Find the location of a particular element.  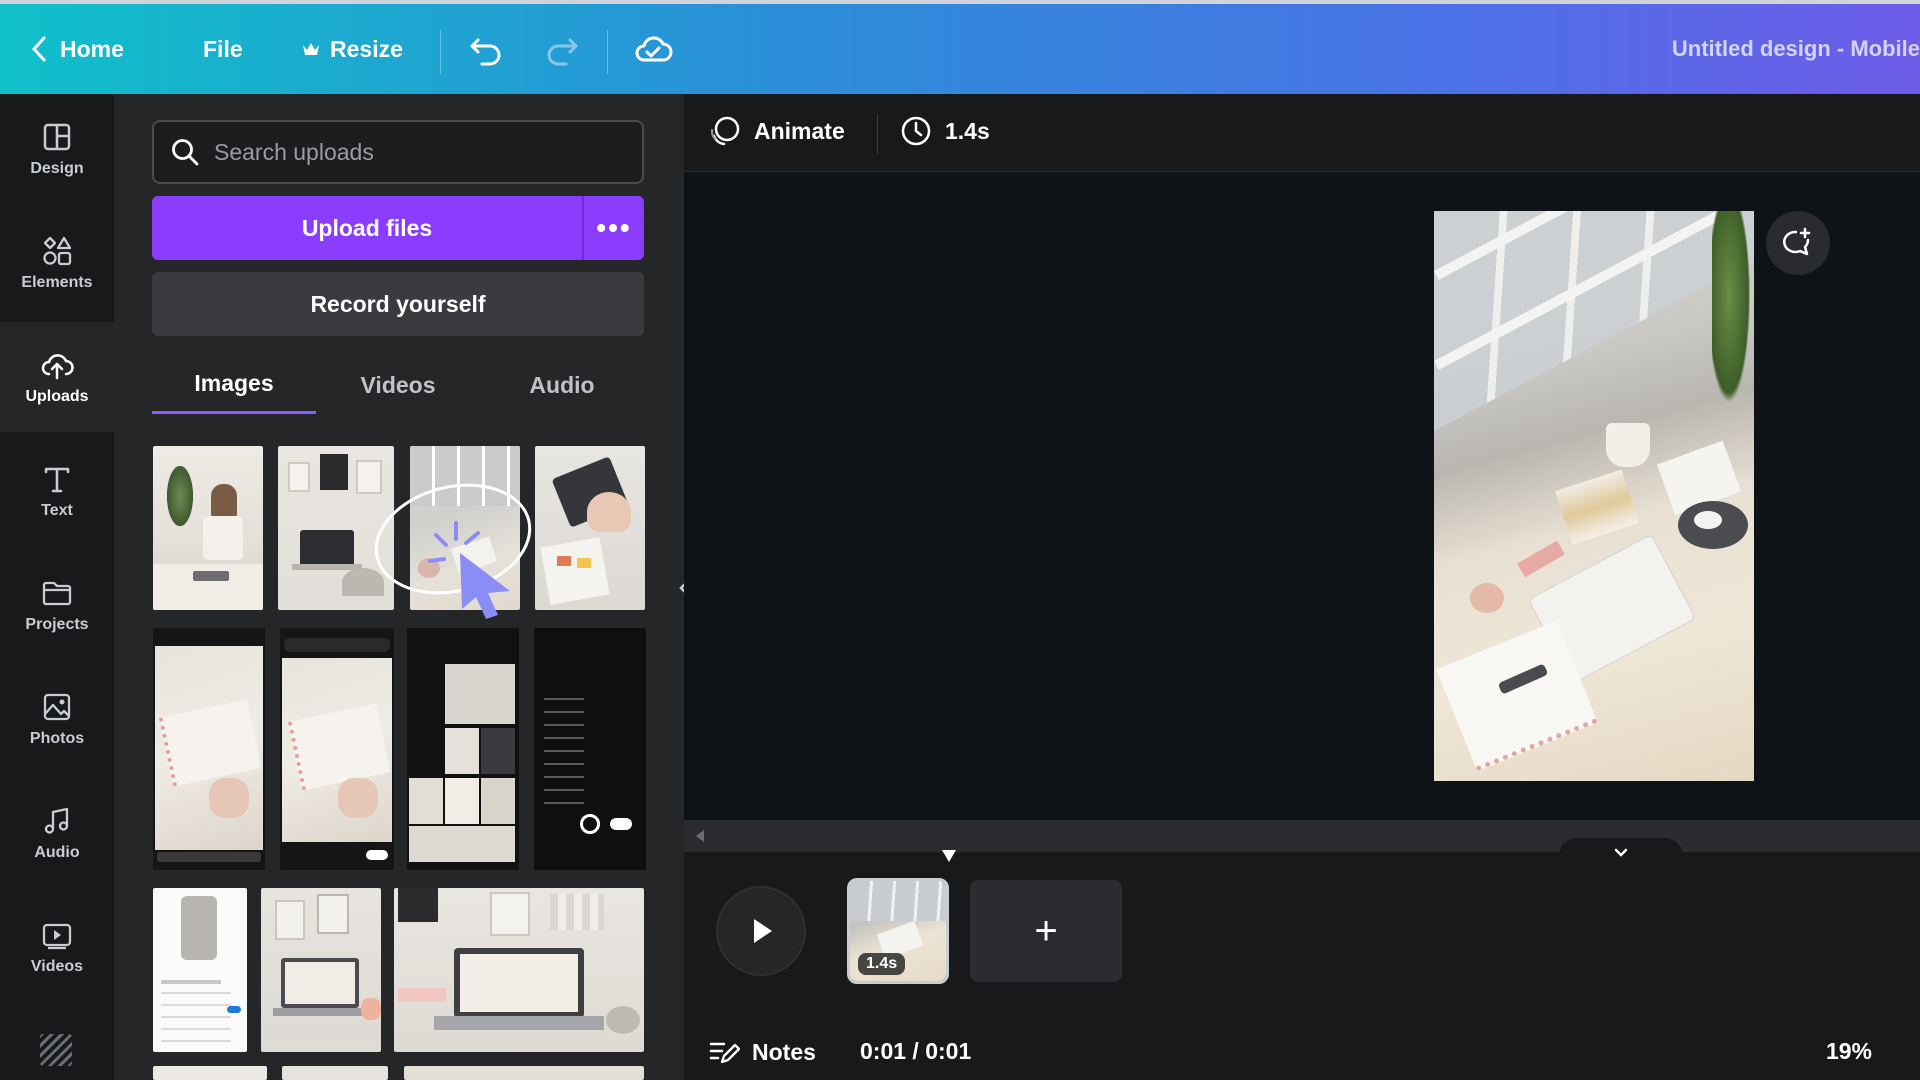

editor-toolbar: Animate 1.4s is located at coordinates (1302, 133).